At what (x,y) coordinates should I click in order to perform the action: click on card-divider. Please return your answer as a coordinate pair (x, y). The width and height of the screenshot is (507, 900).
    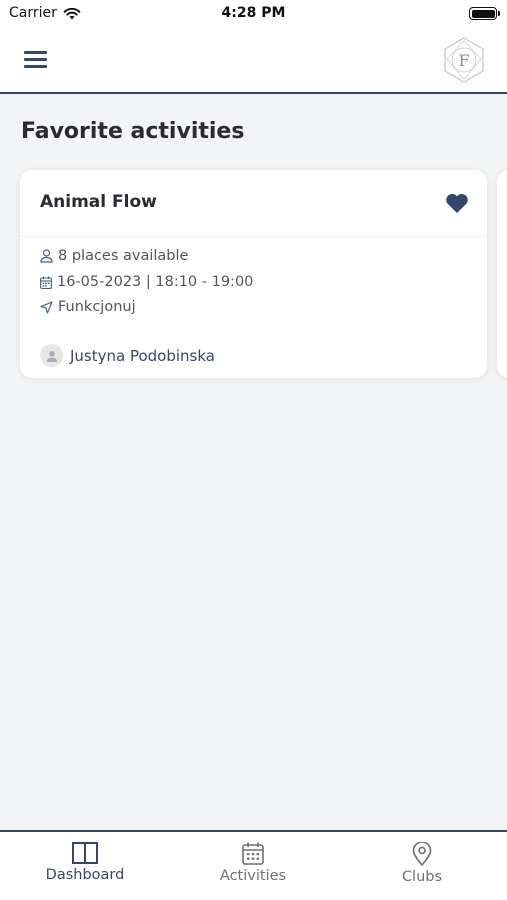
    Looking at the image, I should click on (253, 236).